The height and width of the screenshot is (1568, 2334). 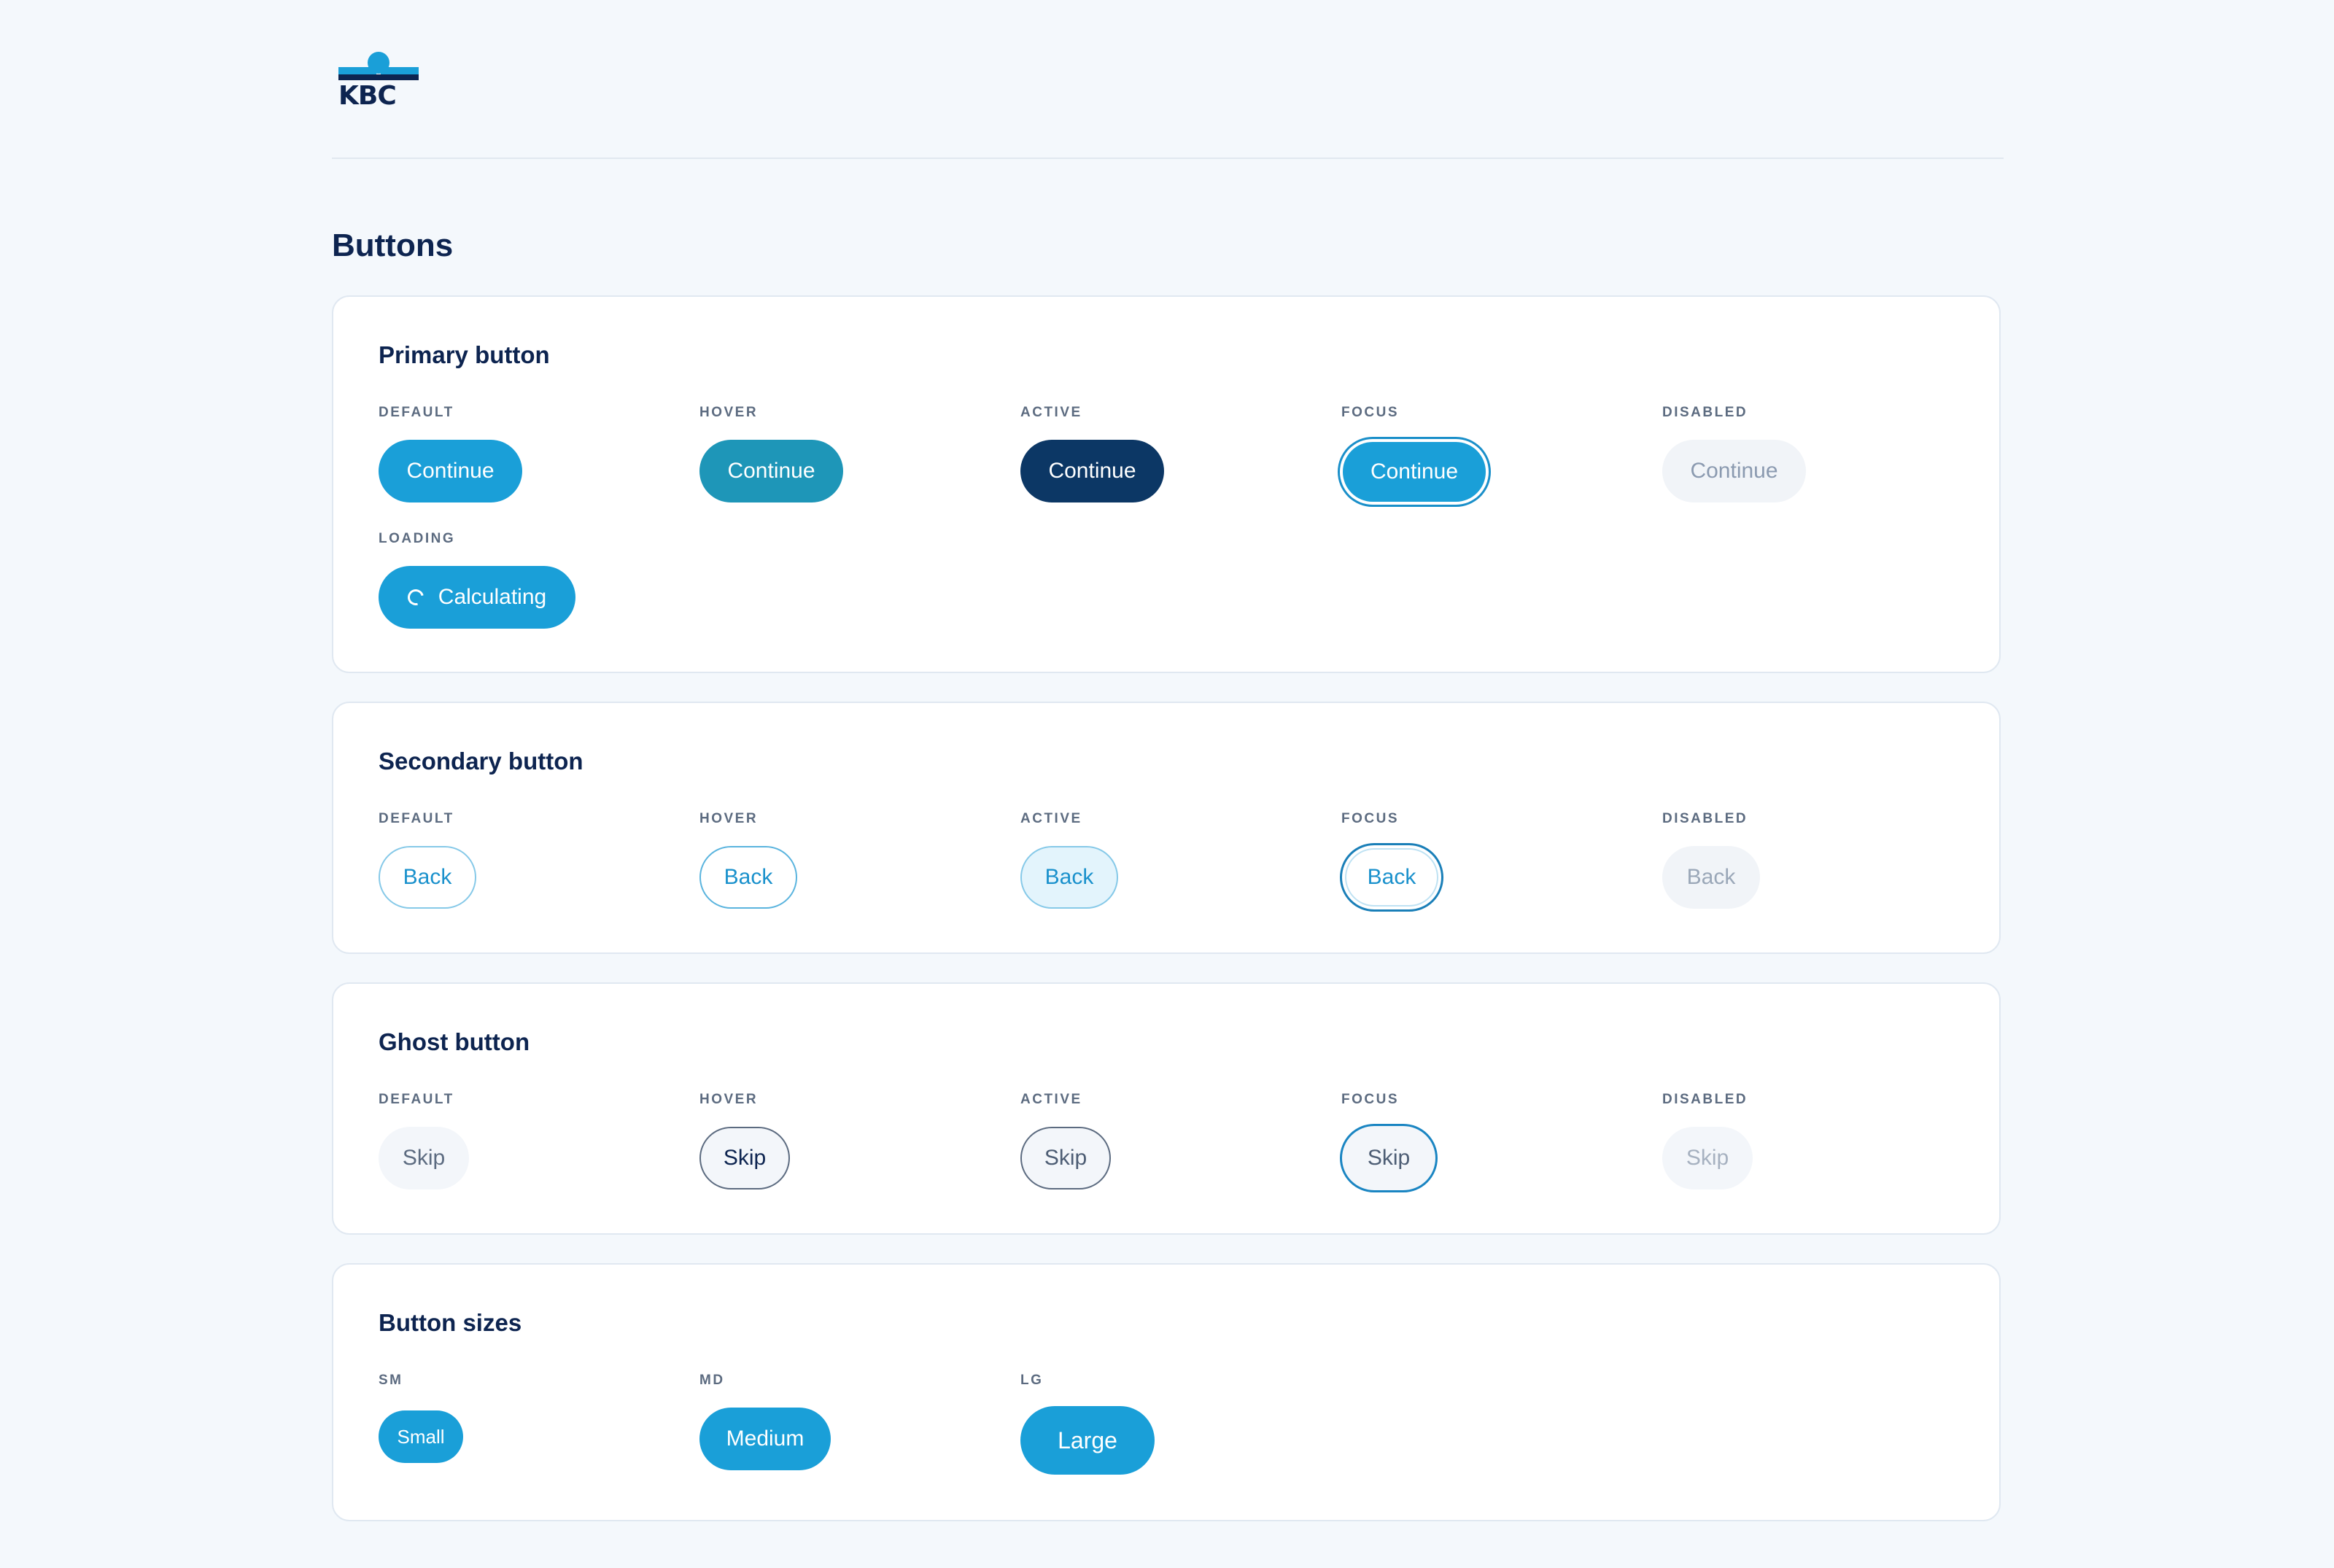 What do you see at coordinates (1734, 471) in the screenshot?
I see `primary-button-disabled: Continue` at bounding box center [1734, 471].